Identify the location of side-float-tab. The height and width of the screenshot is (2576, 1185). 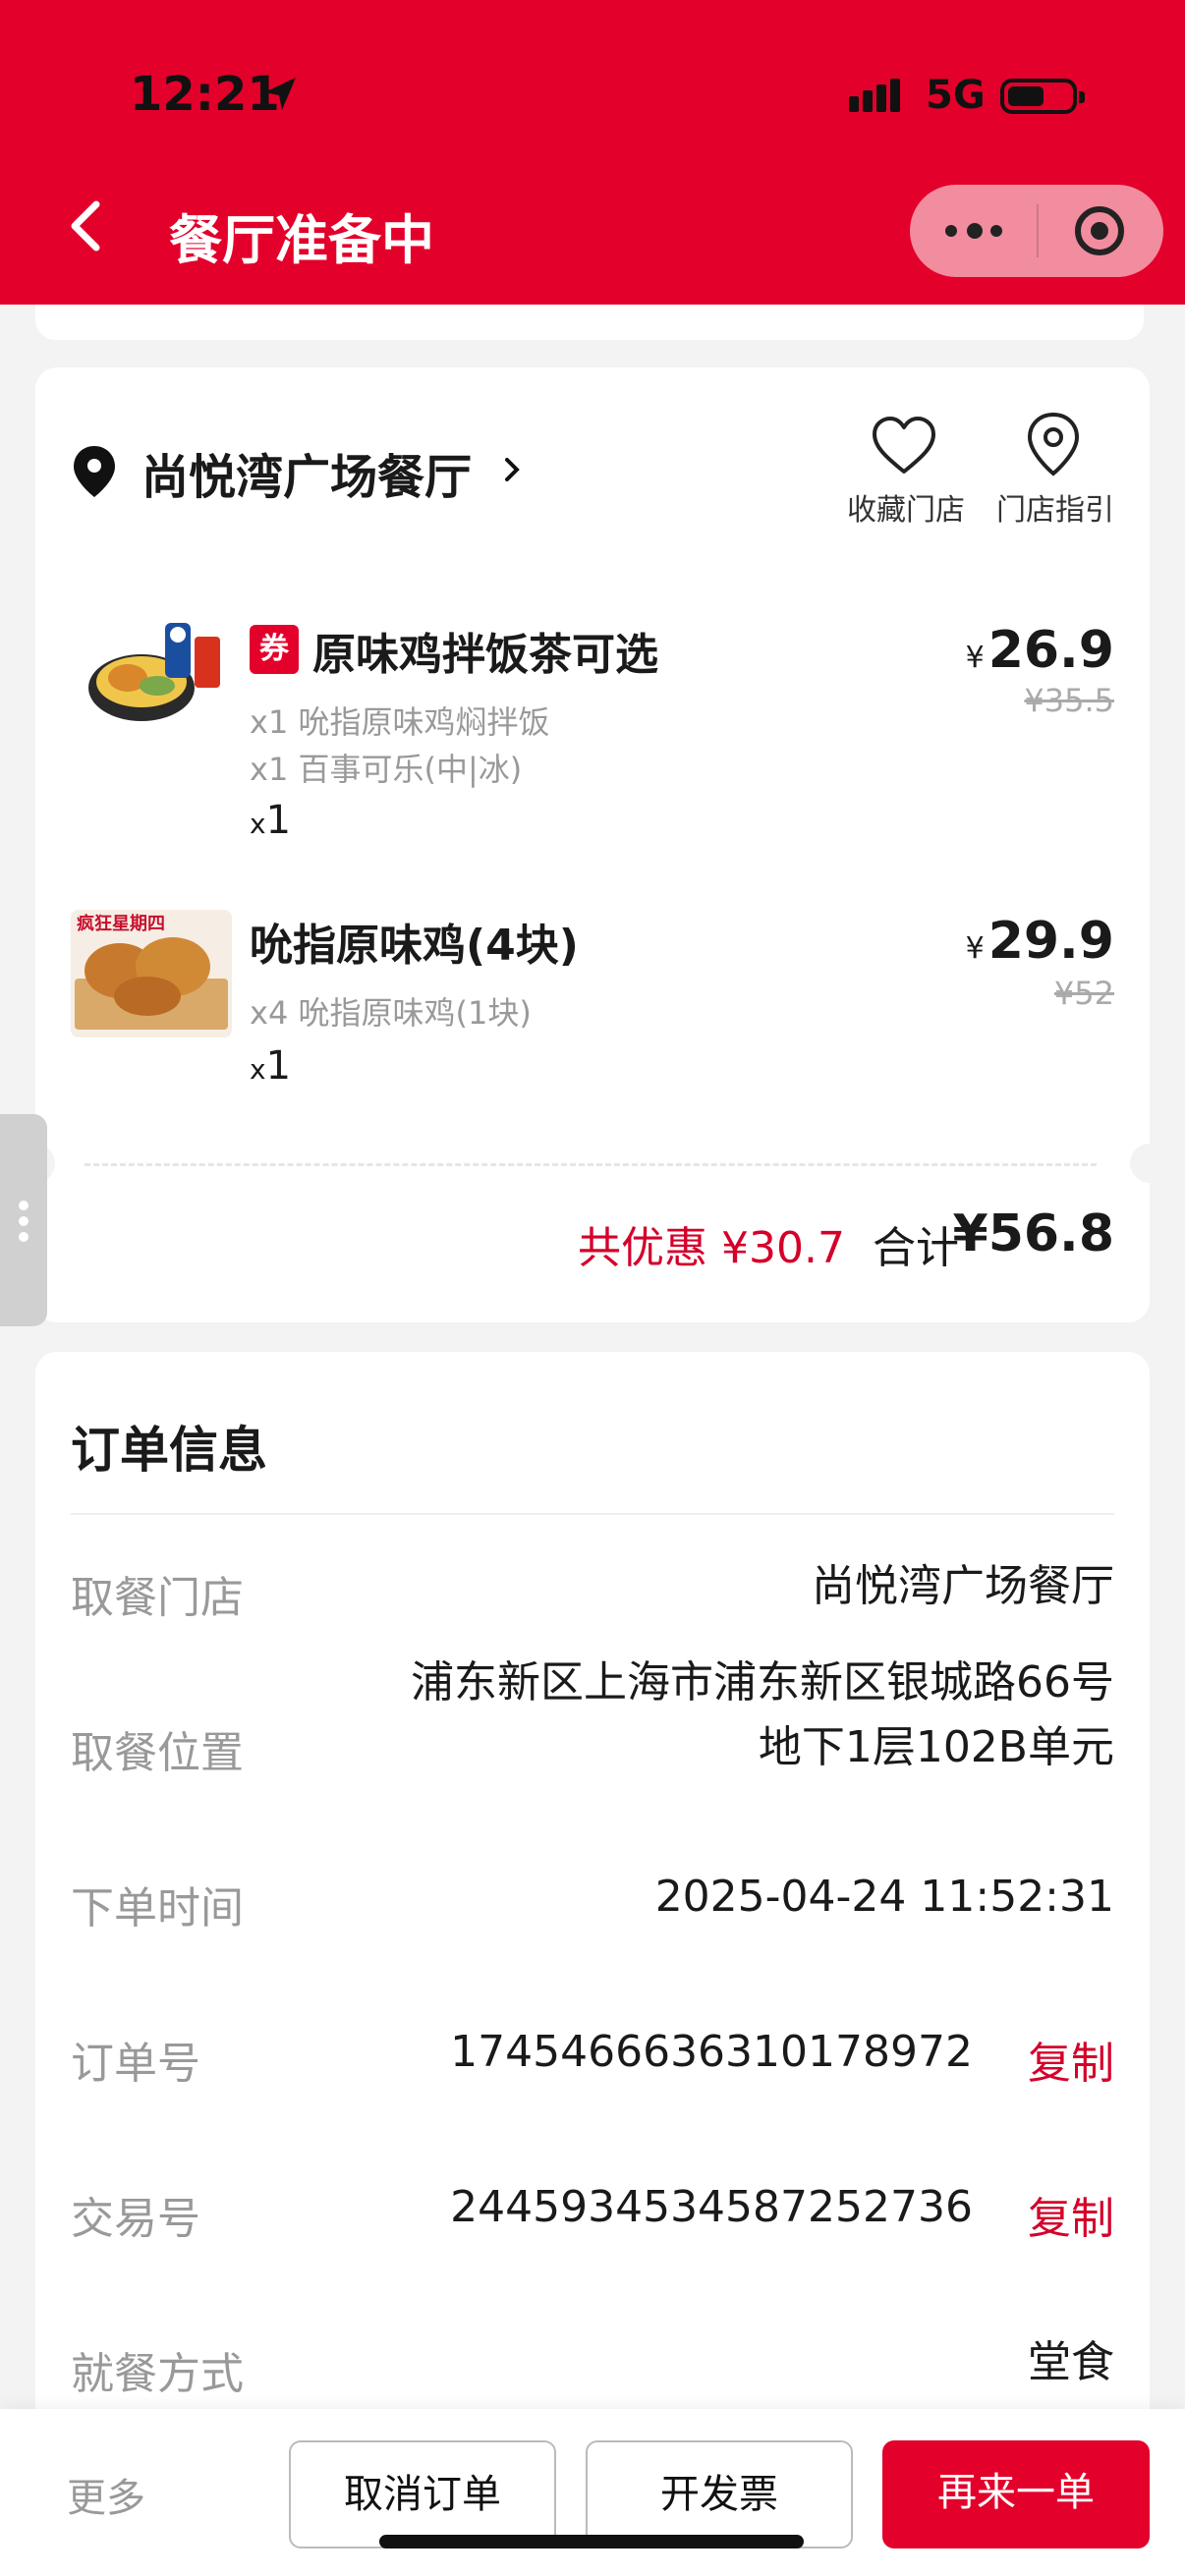
(24, 1220).